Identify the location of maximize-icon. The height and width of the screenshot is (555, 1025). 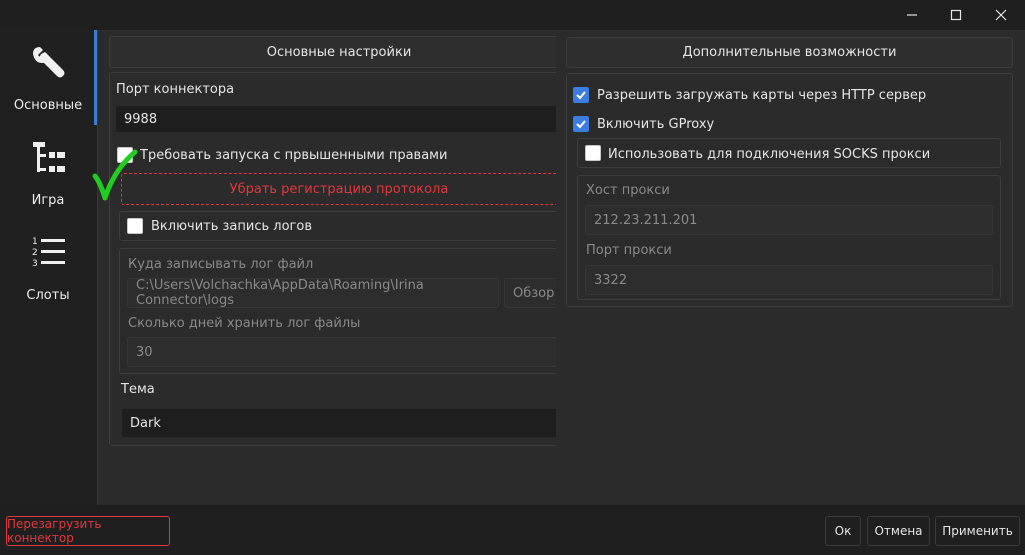
(956, 15).